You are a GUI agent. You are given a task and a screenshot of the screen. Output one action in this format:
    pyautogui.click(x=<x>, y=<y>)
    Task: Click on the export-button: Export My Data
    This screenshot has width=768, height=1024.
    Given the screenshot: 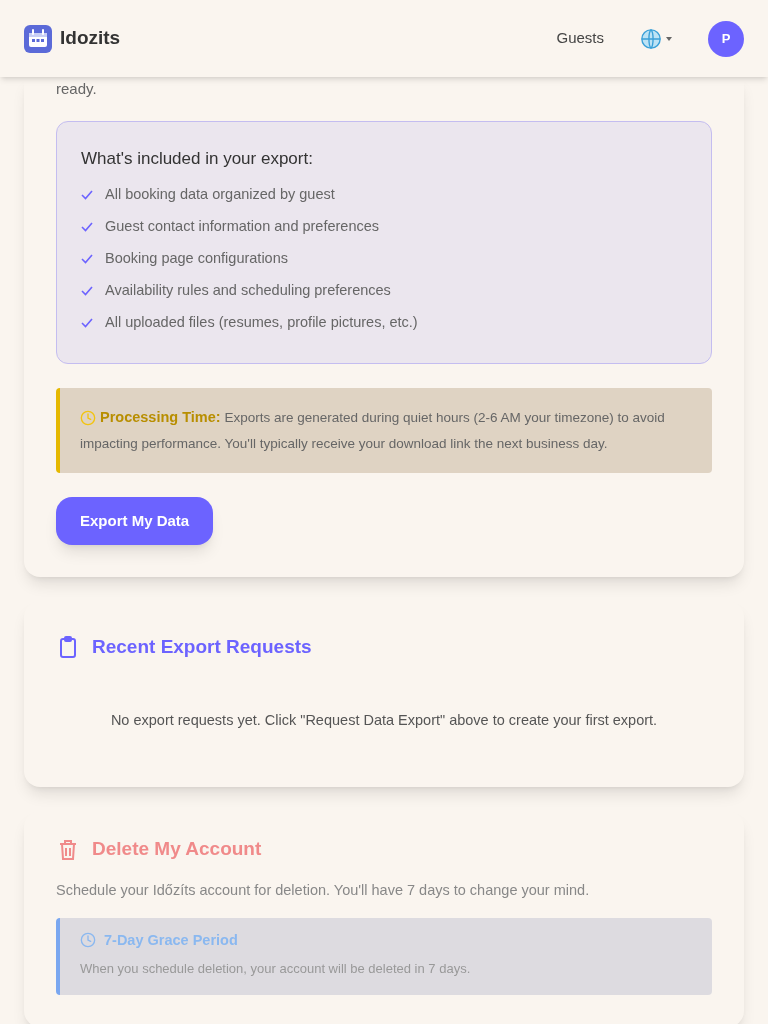 What is the action you would take?
    pyautogui.click(x=135, y=521)
    